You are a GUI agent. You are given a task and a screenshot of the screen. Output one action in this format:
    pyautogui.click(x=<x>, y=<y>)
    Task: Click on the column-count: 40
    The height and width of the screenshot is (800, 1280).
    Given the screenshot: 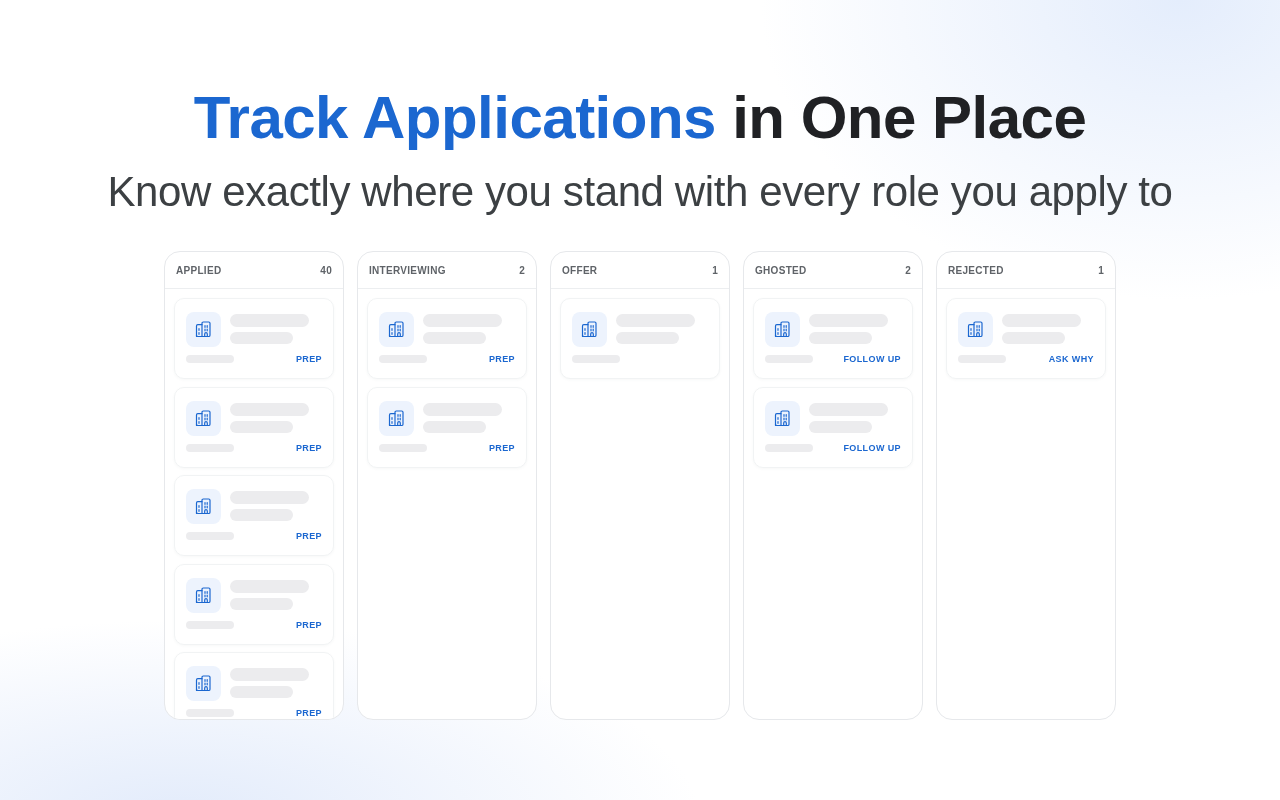 What is the action you would take?
    pyautogui.click(x=326, y=270)
    